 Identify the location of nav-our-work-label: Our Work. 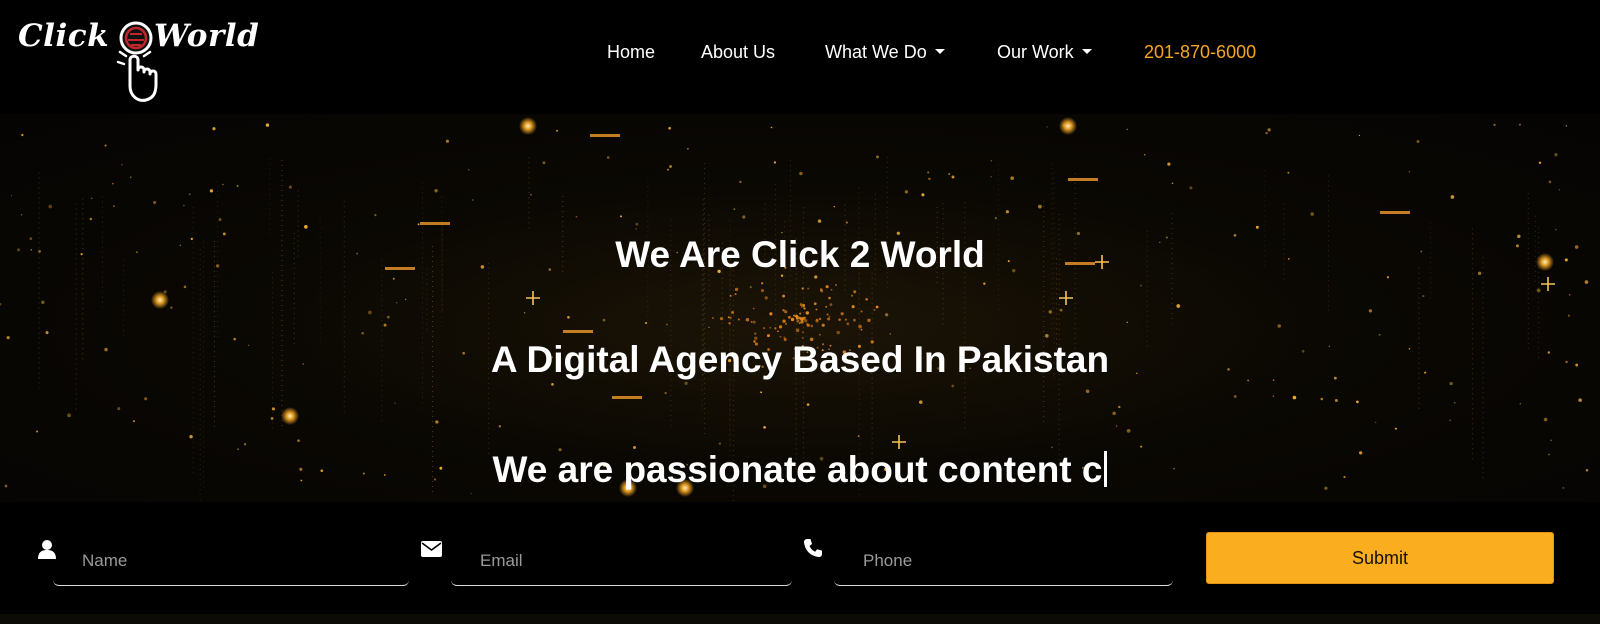
(1035, 52).